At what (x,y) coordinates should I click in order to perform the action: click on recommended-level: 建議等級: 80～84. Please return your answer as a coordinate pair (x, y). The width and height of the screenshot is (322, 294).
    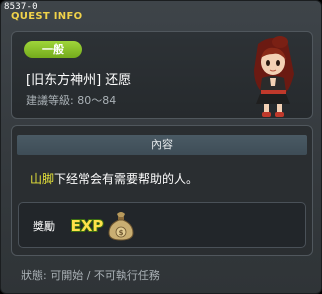
    Looking at the image, I should click on (71, 100).